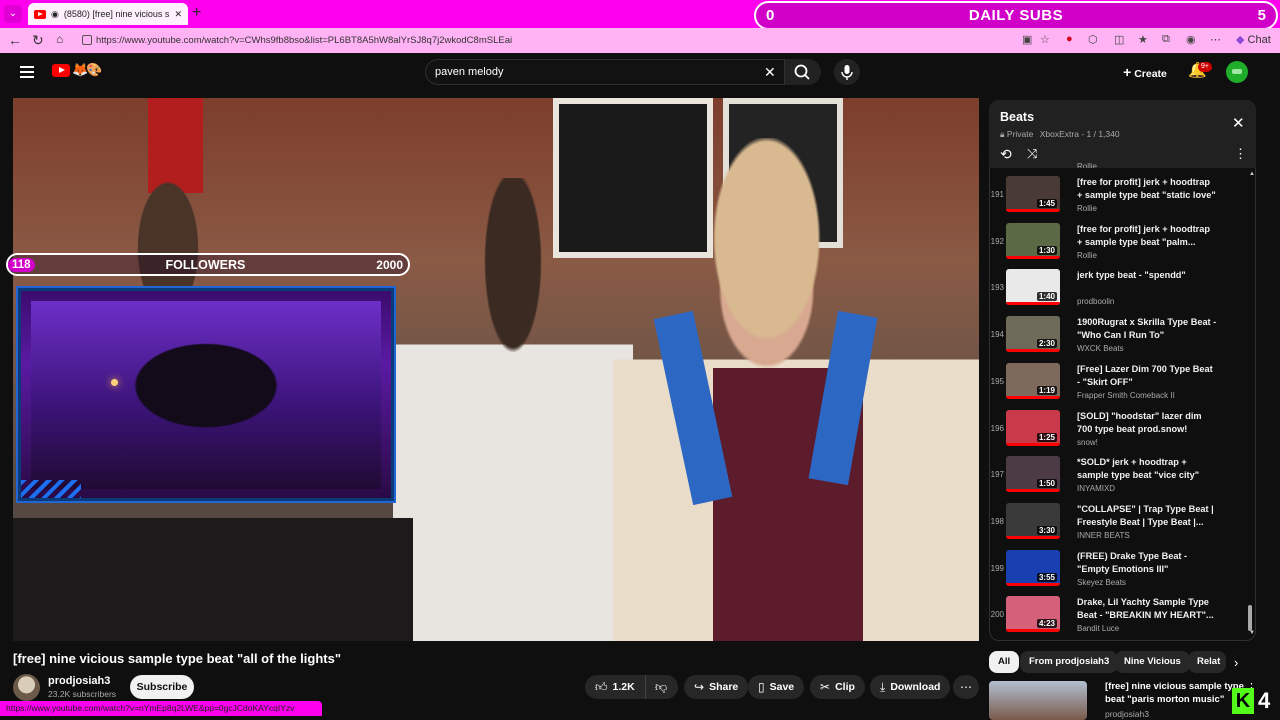 Image resolution: width=1280 pixels, height=720 pixels. Describe the element at coordinates (13, 14) in the screenshot. I see `tab-list-chevron-icon: ⌄` at that location.